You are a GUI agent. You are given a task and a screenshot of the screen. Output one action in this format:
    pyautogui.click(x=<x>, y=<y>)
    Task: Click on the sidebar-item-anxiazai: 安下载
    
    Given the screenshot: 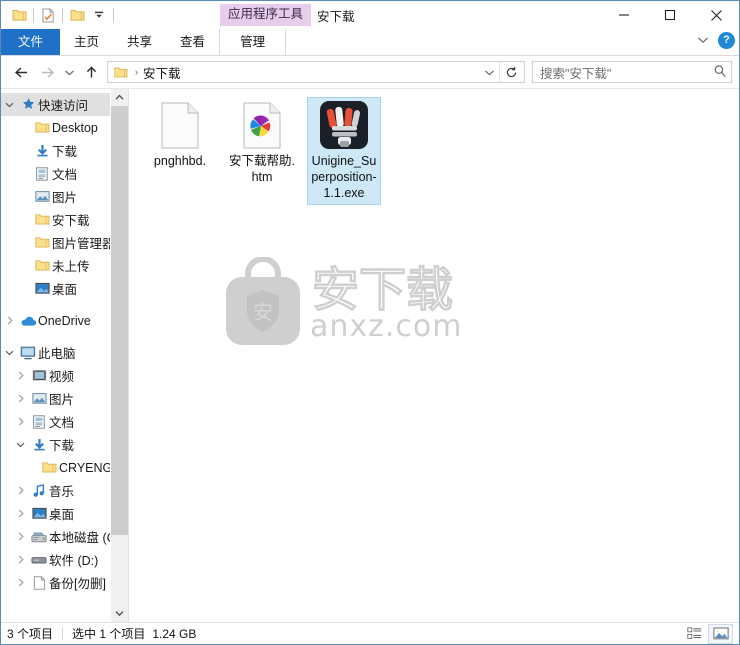 What is the action you would take?
    pyautogui.click(x=64, y=219)
    